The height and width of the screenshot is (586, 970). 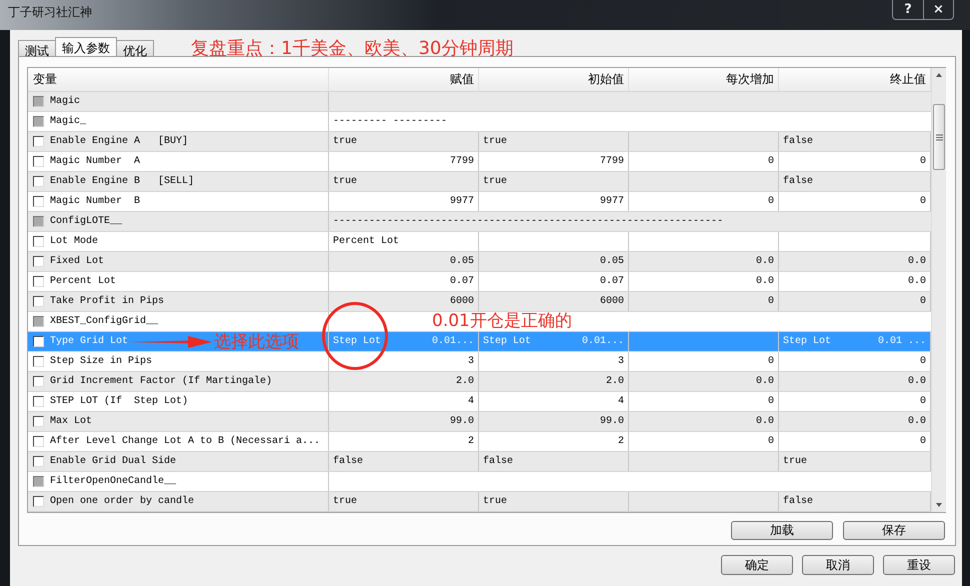 What do you see at coordinates (122, 181) in the screenshot?
I see `parameter-name: Enable Engine B [SELL]` at bounding box center [122, 181].